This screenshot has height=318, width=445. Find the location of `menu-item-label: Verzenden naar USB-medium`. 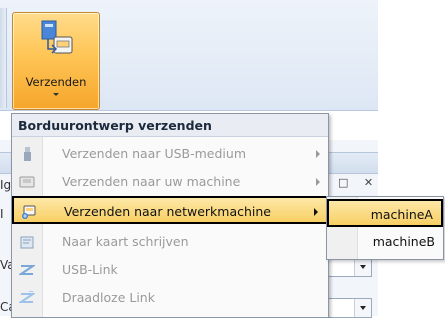

menu-item-label: Verzenden naar USB-medium is located at coordinates (154, 153).